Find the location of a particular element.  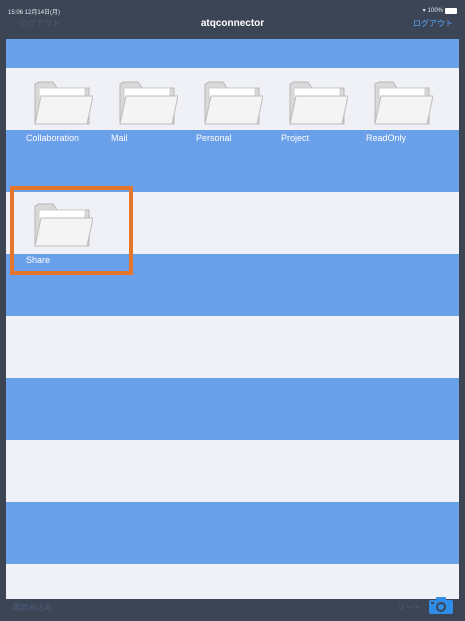

page-title: atqconnector is located at coordinates (232, 23).